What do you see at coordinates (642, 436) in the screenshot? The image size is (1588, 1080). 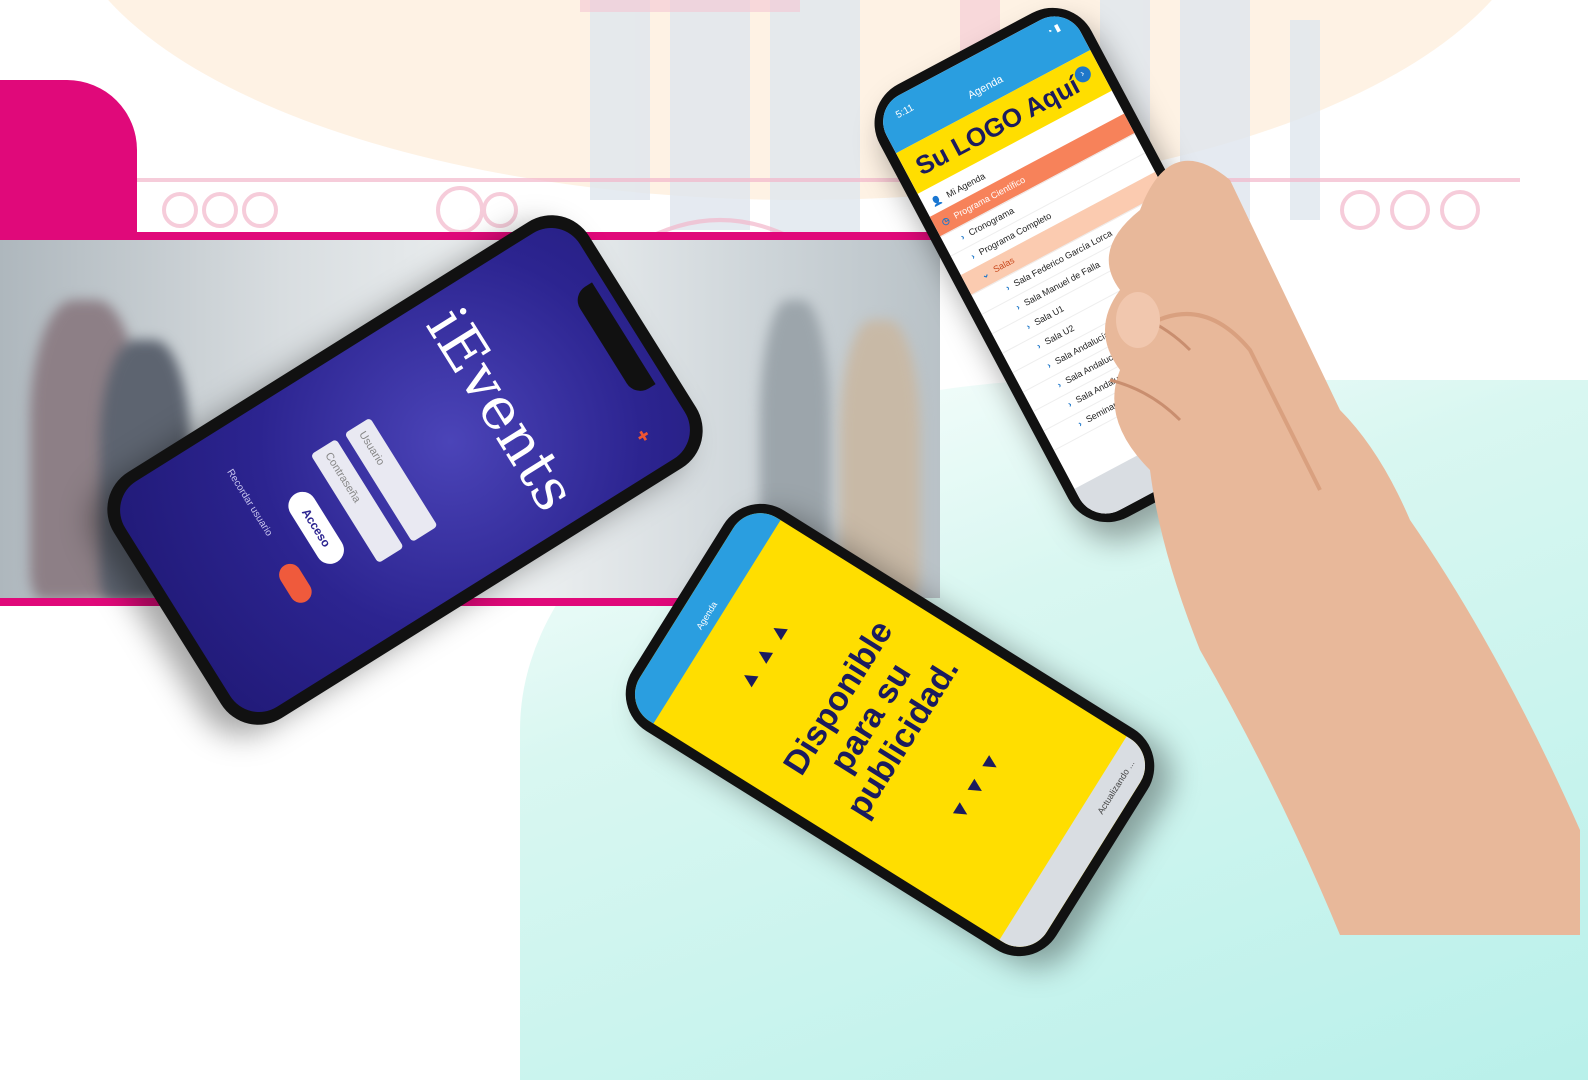 I see `flag-icon: ✚` at bounding box center [642, 436].